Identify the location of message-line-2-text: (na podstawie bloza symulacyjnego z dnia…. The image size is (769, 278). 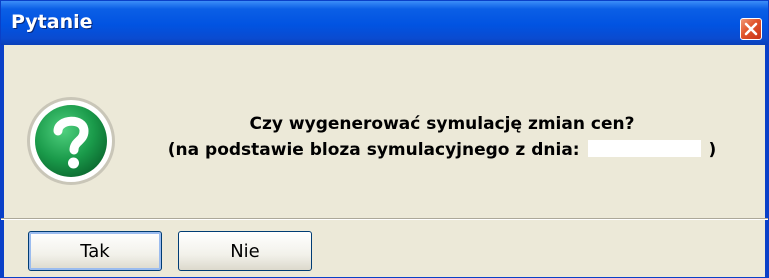
(373, 150).